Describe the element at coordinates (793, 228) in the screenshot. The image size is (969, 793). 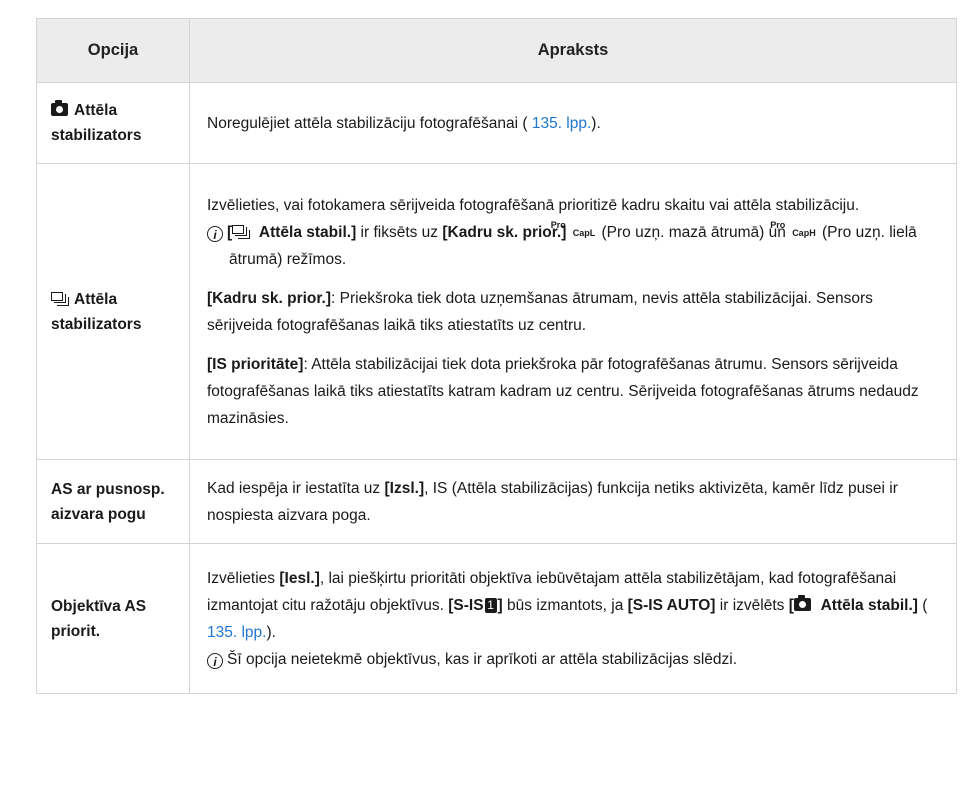
I see `pro-capture-high-icon: Pro CapH` at that location.